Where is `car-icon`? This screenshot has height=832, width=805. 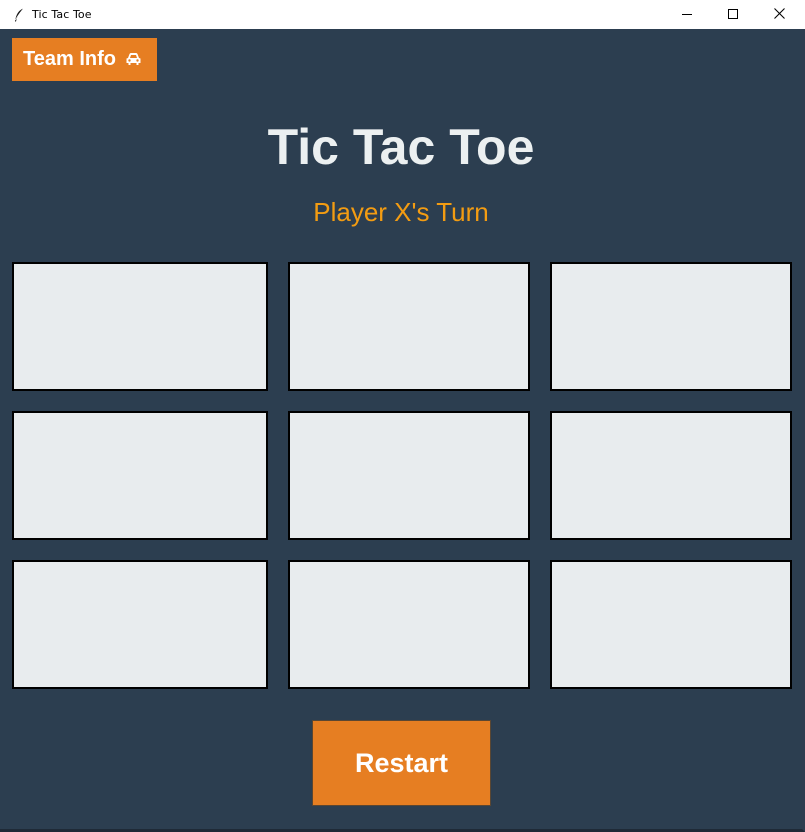 car-icon is located at coordinates (133, 59).